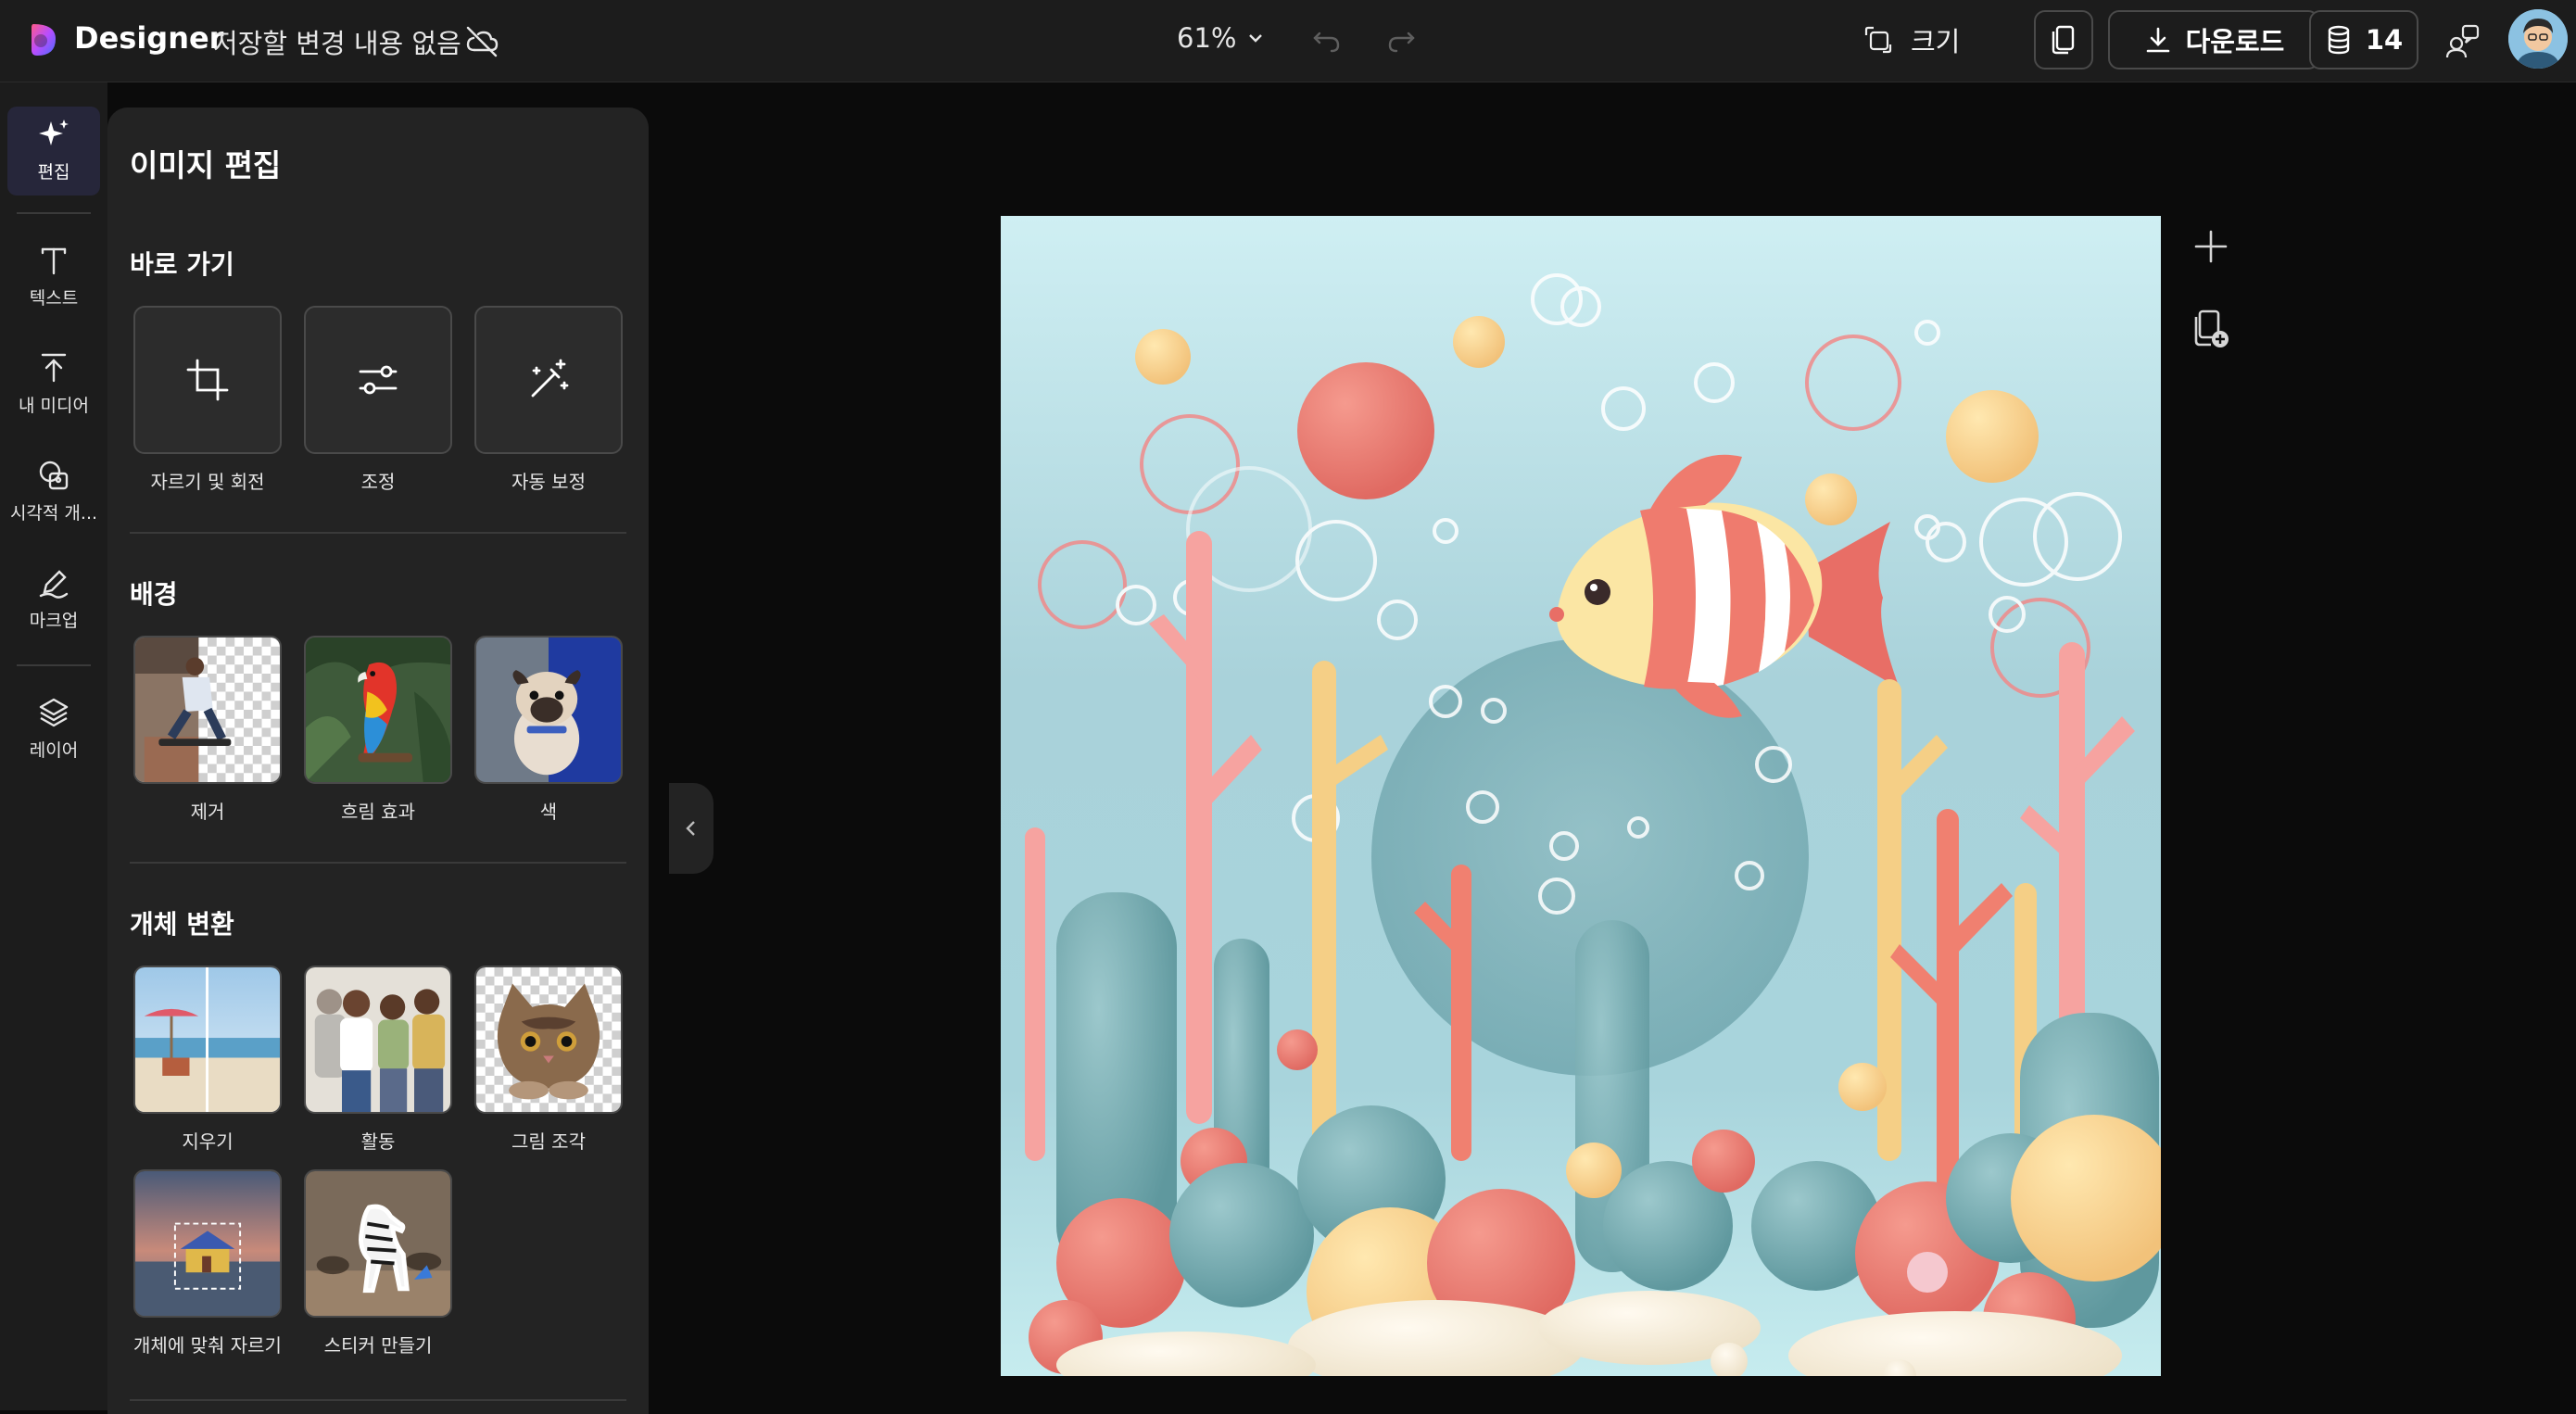 Image resolution: width=2576 pixels, height=1414 pixels. I want to click on make-sticker-label: 스티커 만들기, so click(378, 1345).